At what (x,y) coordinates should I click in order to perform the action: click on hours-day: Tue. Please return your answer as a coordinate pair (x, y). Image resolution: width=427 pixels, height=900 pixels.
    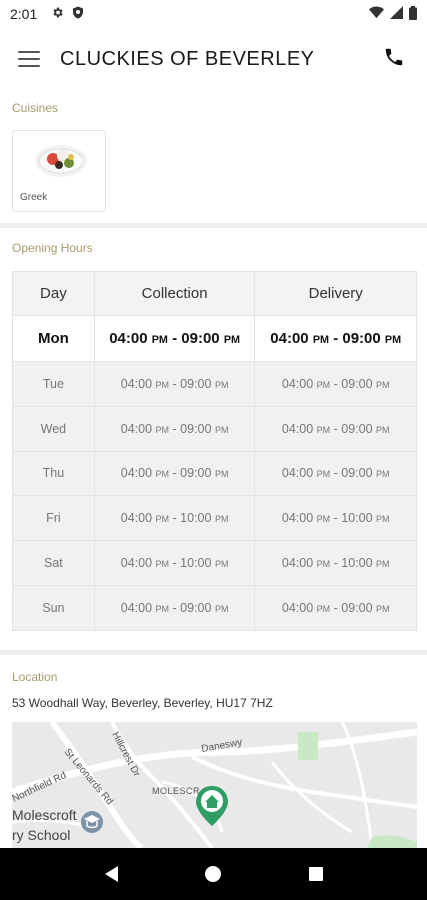
    Looking at the image, I should click on (53, 384).